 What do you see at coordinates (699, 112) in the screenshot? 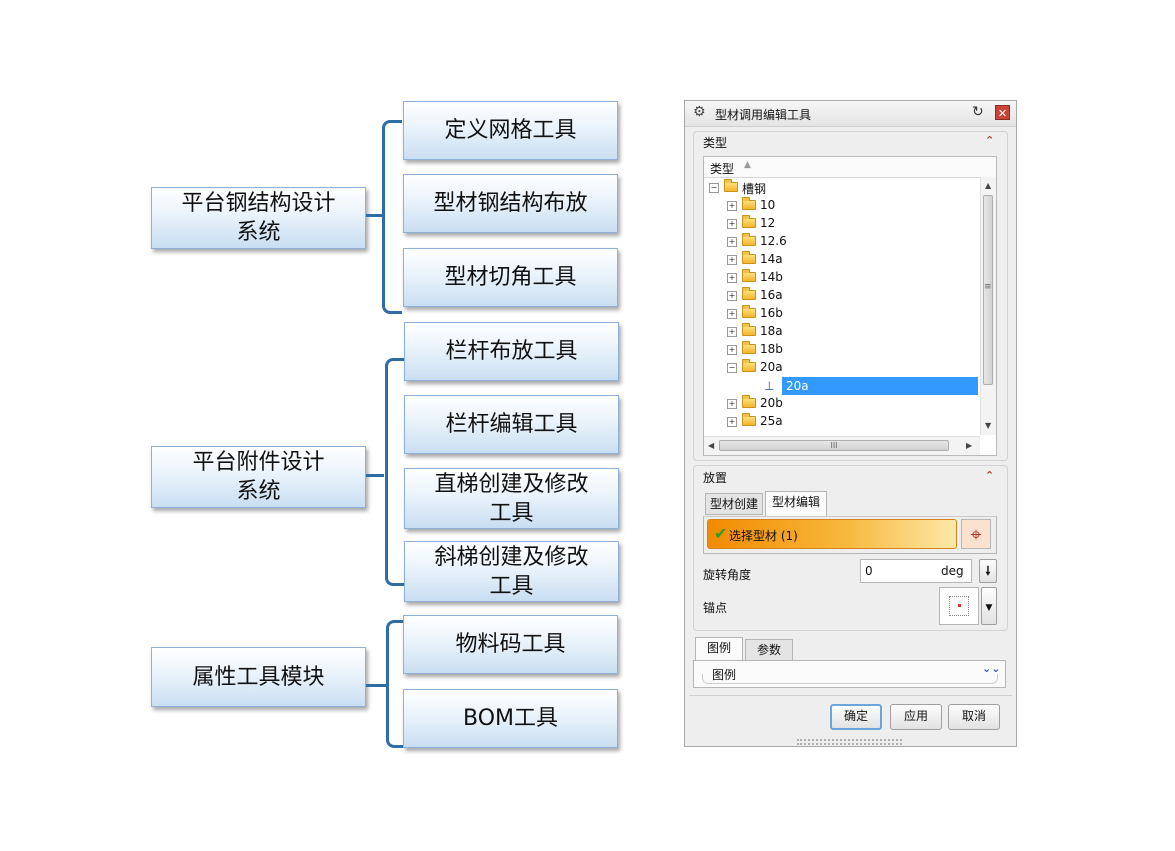
I see `gear-icon: ⚙` at bounding box center [699, 112].